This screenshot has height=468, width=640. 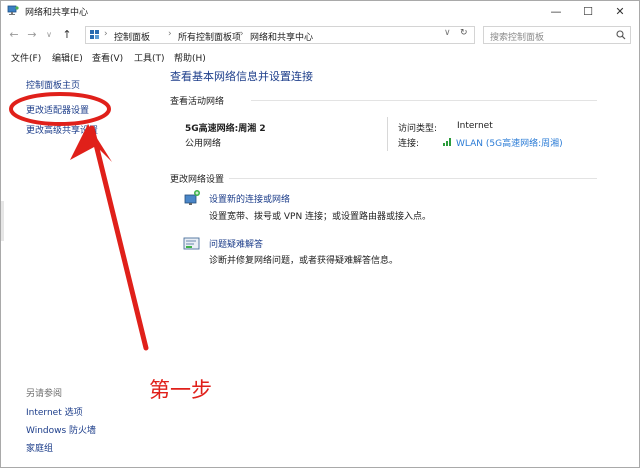 What do you see at coordinates (91, 143) in the screenshot?
I see `annotation-arrow-head` at bounding box center [91, 143].